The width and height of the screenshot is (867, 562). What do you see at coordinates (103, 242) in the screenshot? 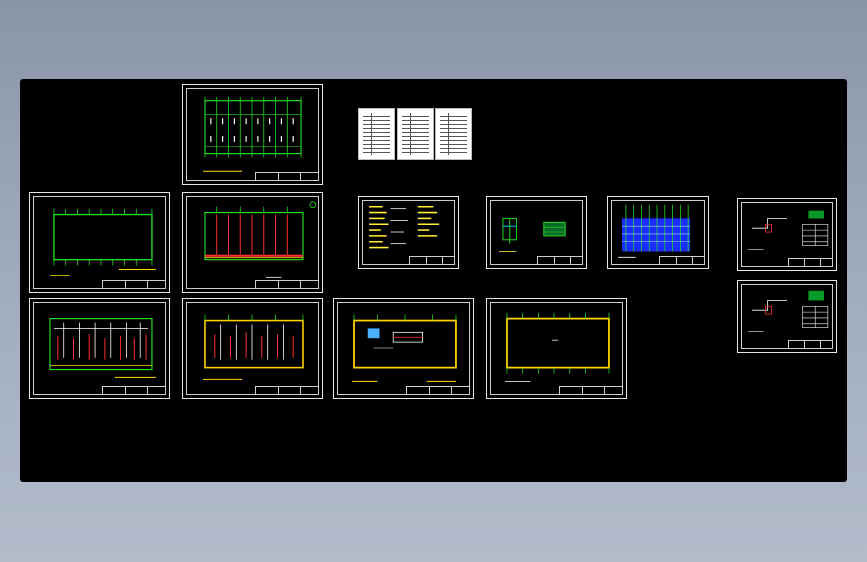
I see `plan-empty-drawing` at bounding box center [103, 242].